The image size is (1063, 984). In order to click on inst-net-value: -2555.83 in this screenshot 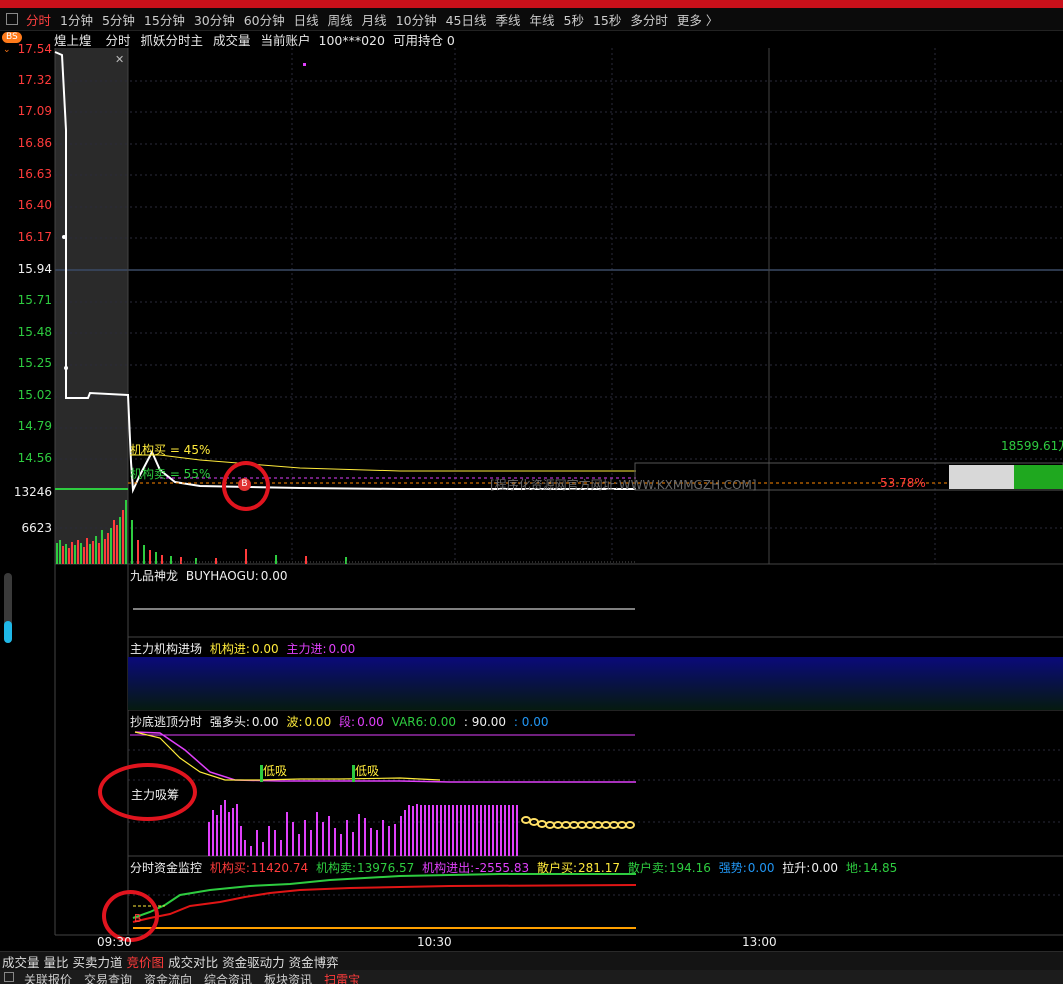, I will do `click(502, 868)`.